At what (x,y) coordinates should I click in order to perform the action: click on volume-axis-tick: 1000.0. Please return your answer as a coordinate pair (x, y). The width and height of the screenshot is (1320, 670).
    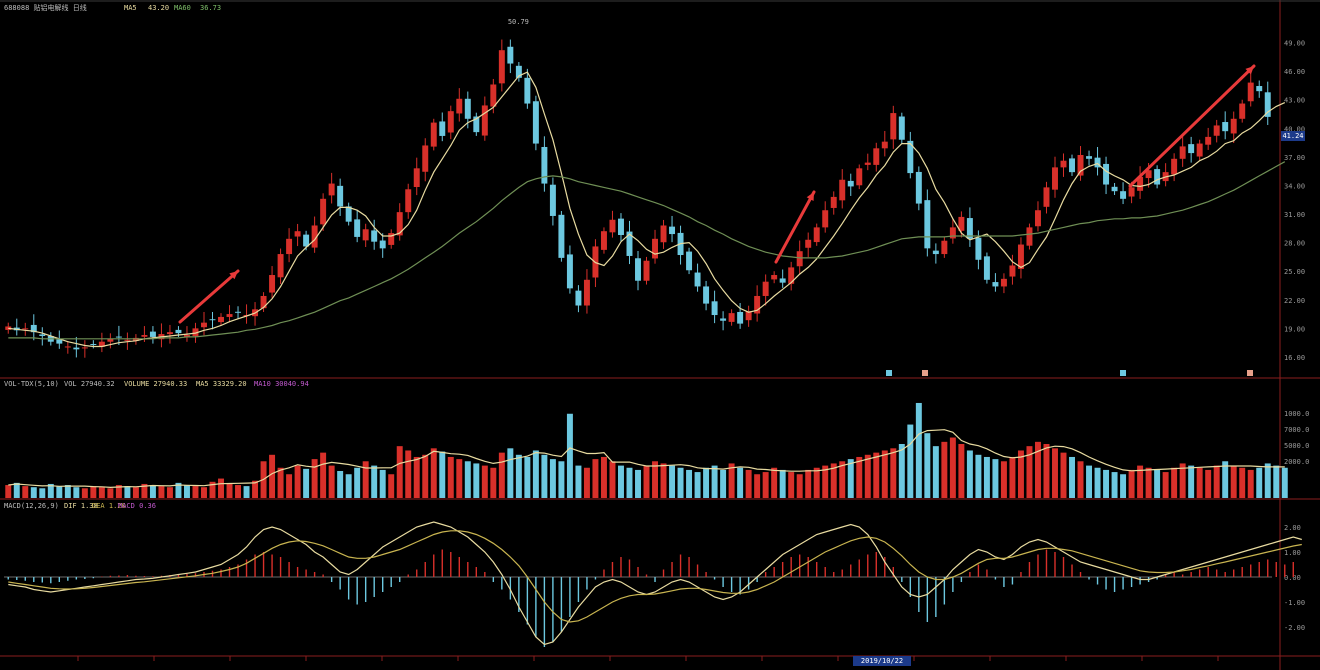
    Looking at the image, I should click on (1296, 414).